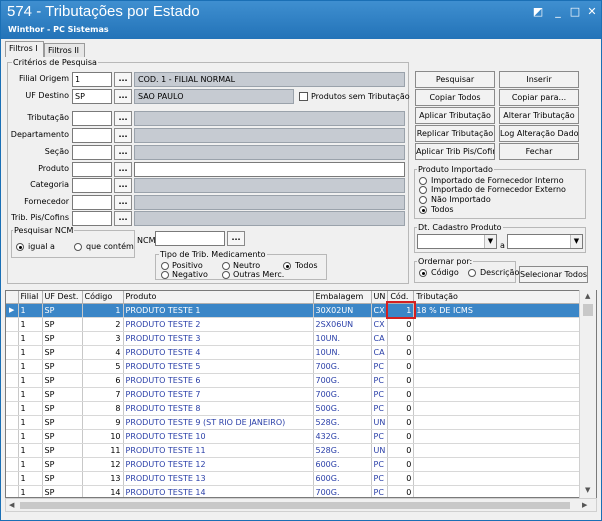 The width and height of the screenshot is (602, 521). I want to click on cell-codigo: 4, so click(103, 352).